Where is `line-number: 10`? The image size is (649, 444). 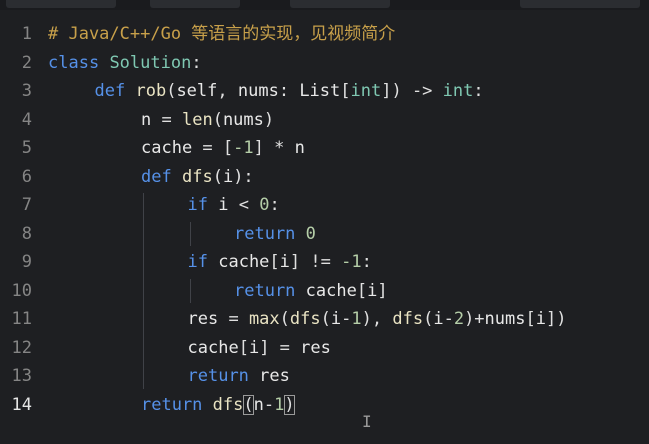
line-number: 10 is located at coordinates (21, 290).